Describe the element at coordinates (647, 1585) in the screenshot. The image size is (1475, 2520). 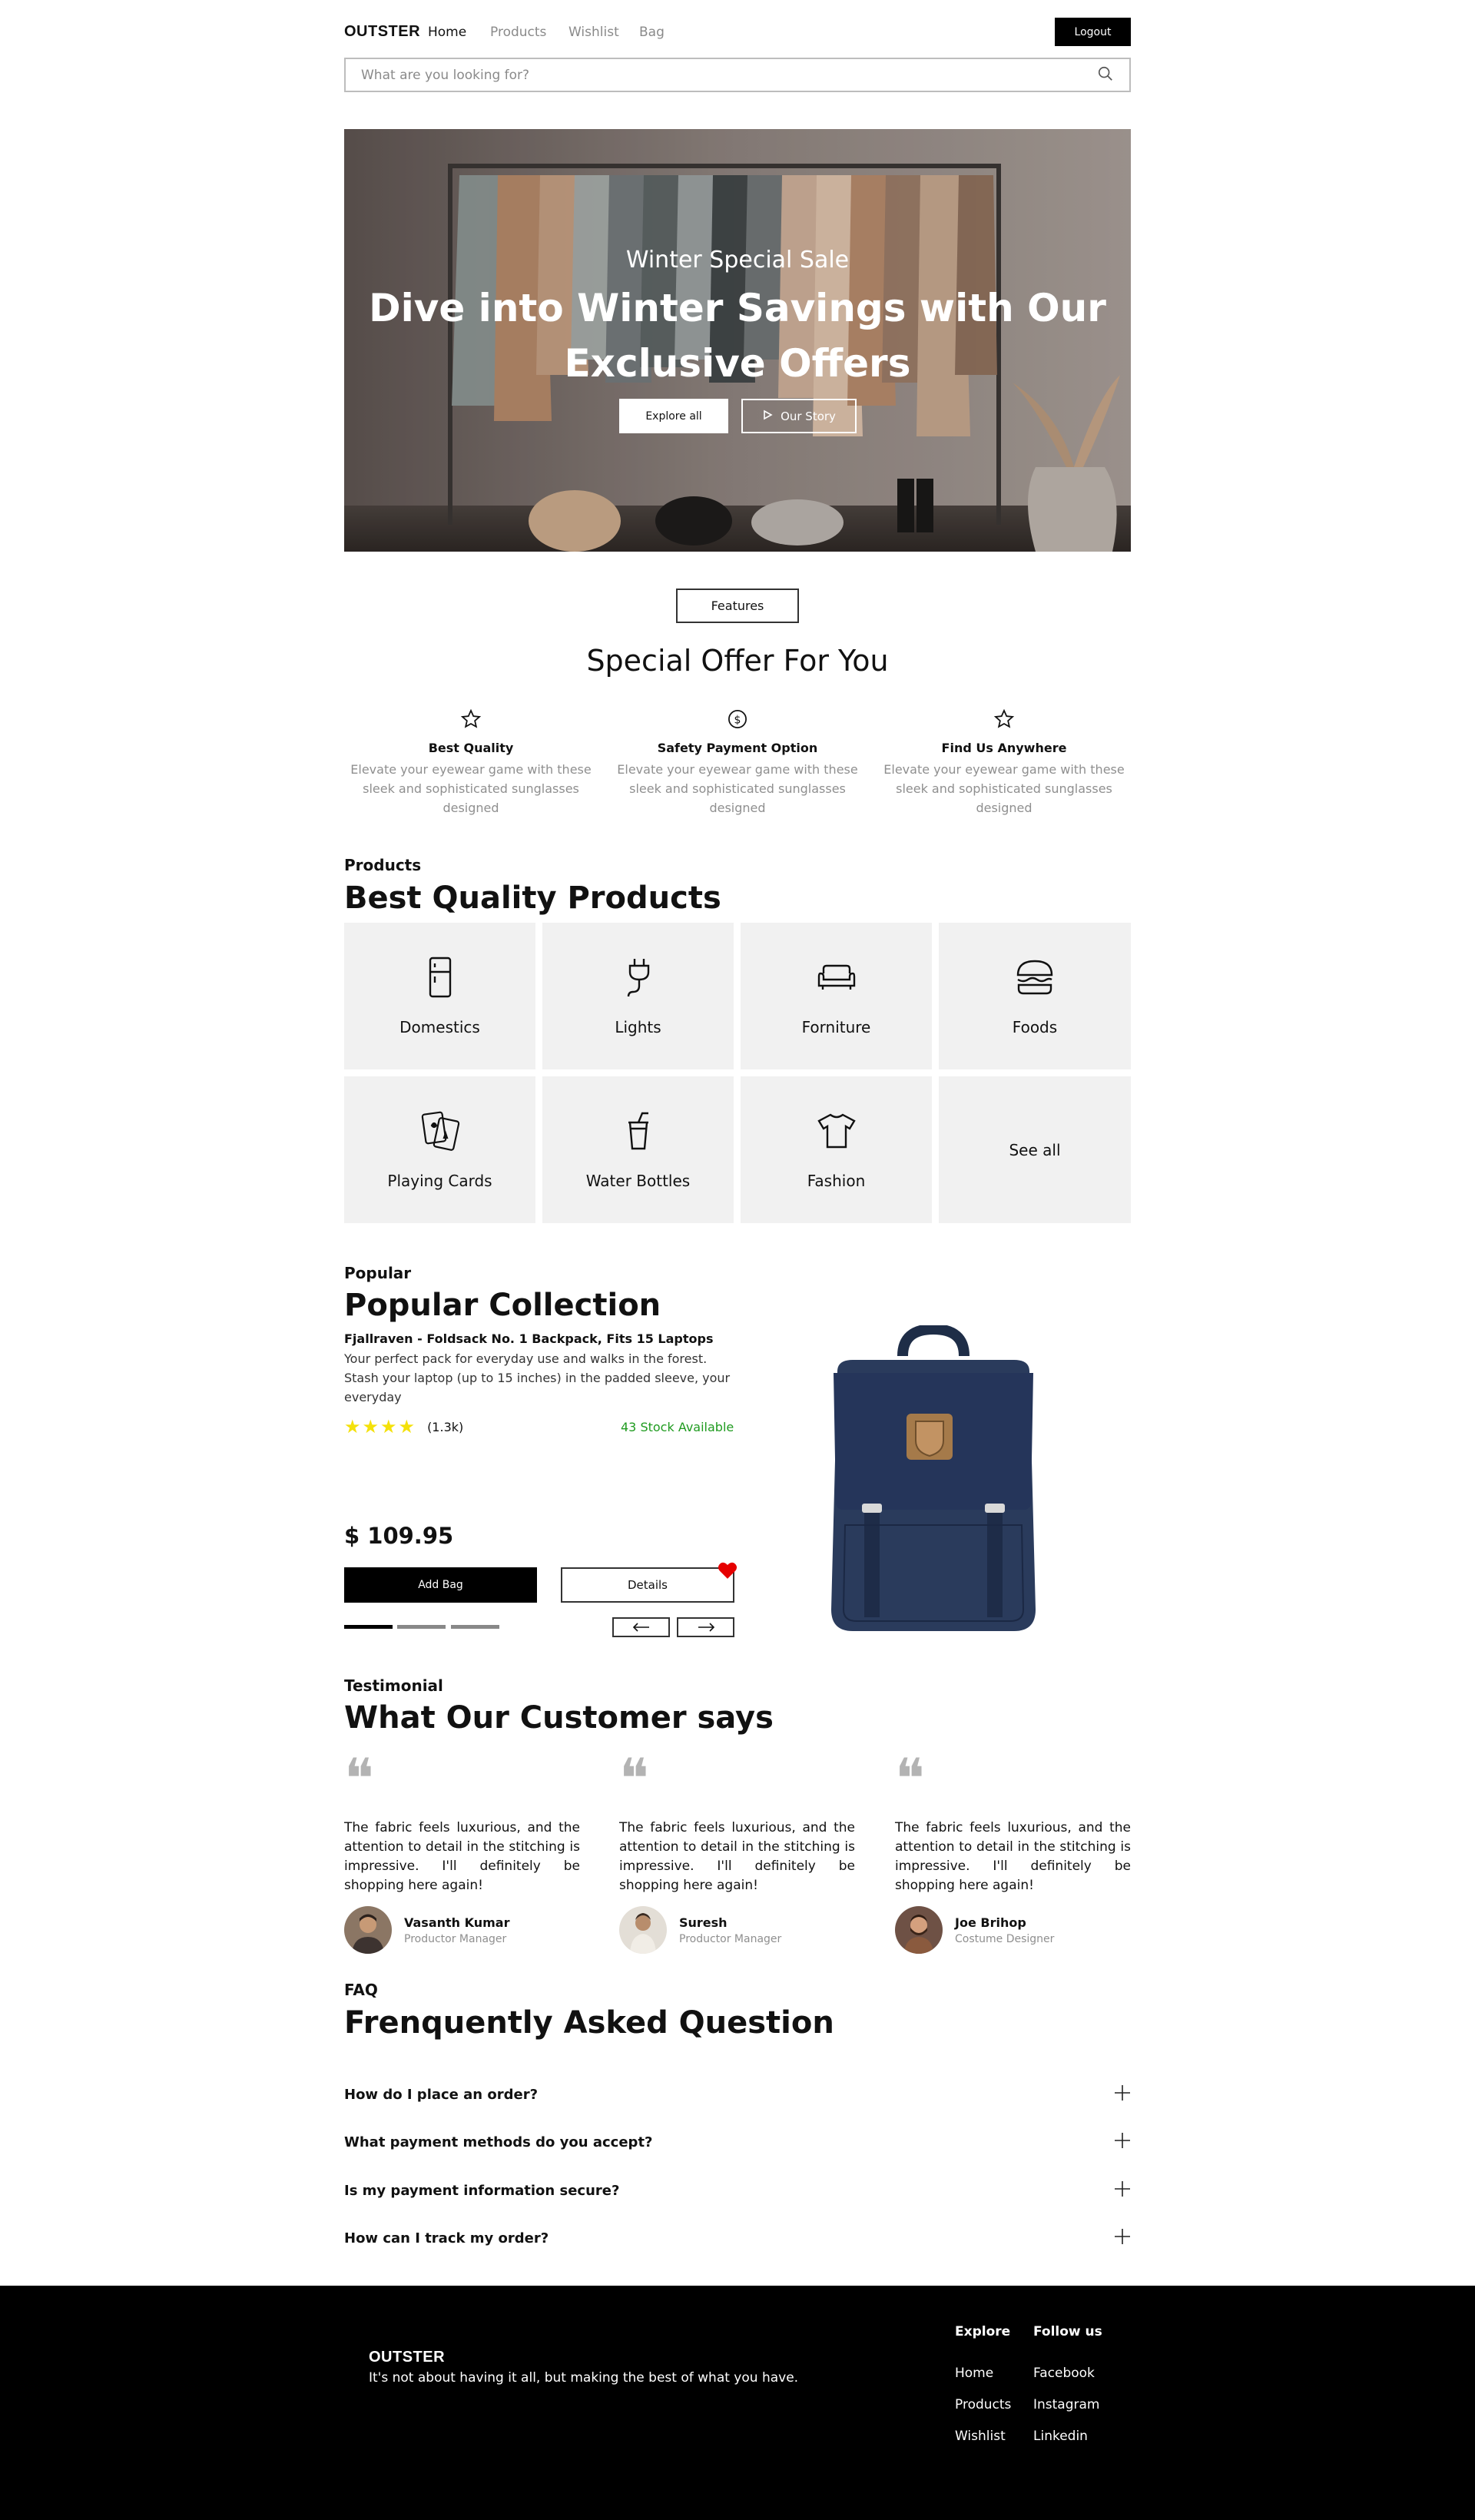
I see `details-button: Details` at that location.